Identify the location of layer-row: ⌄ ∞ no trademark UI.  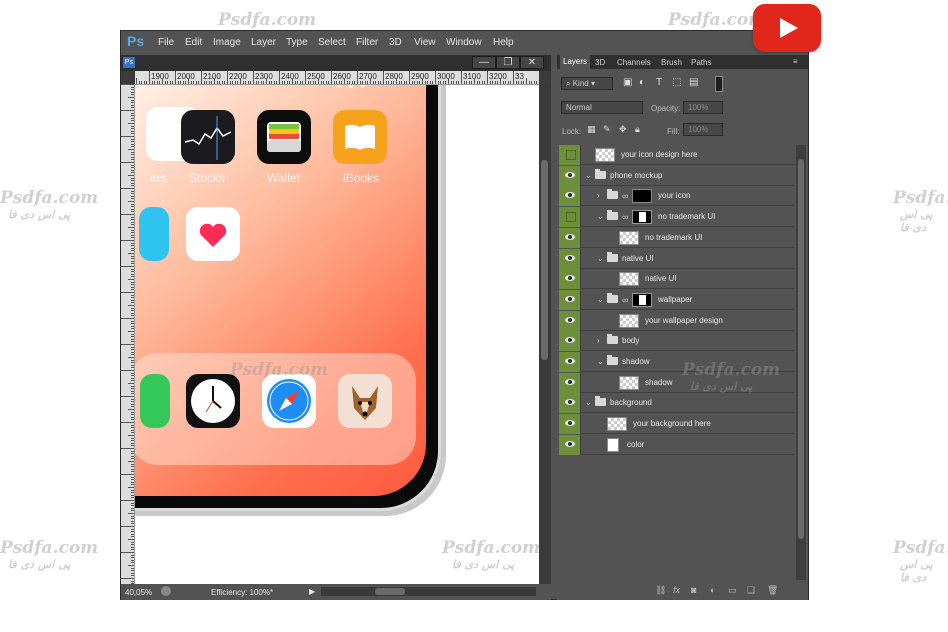
(676, 217).